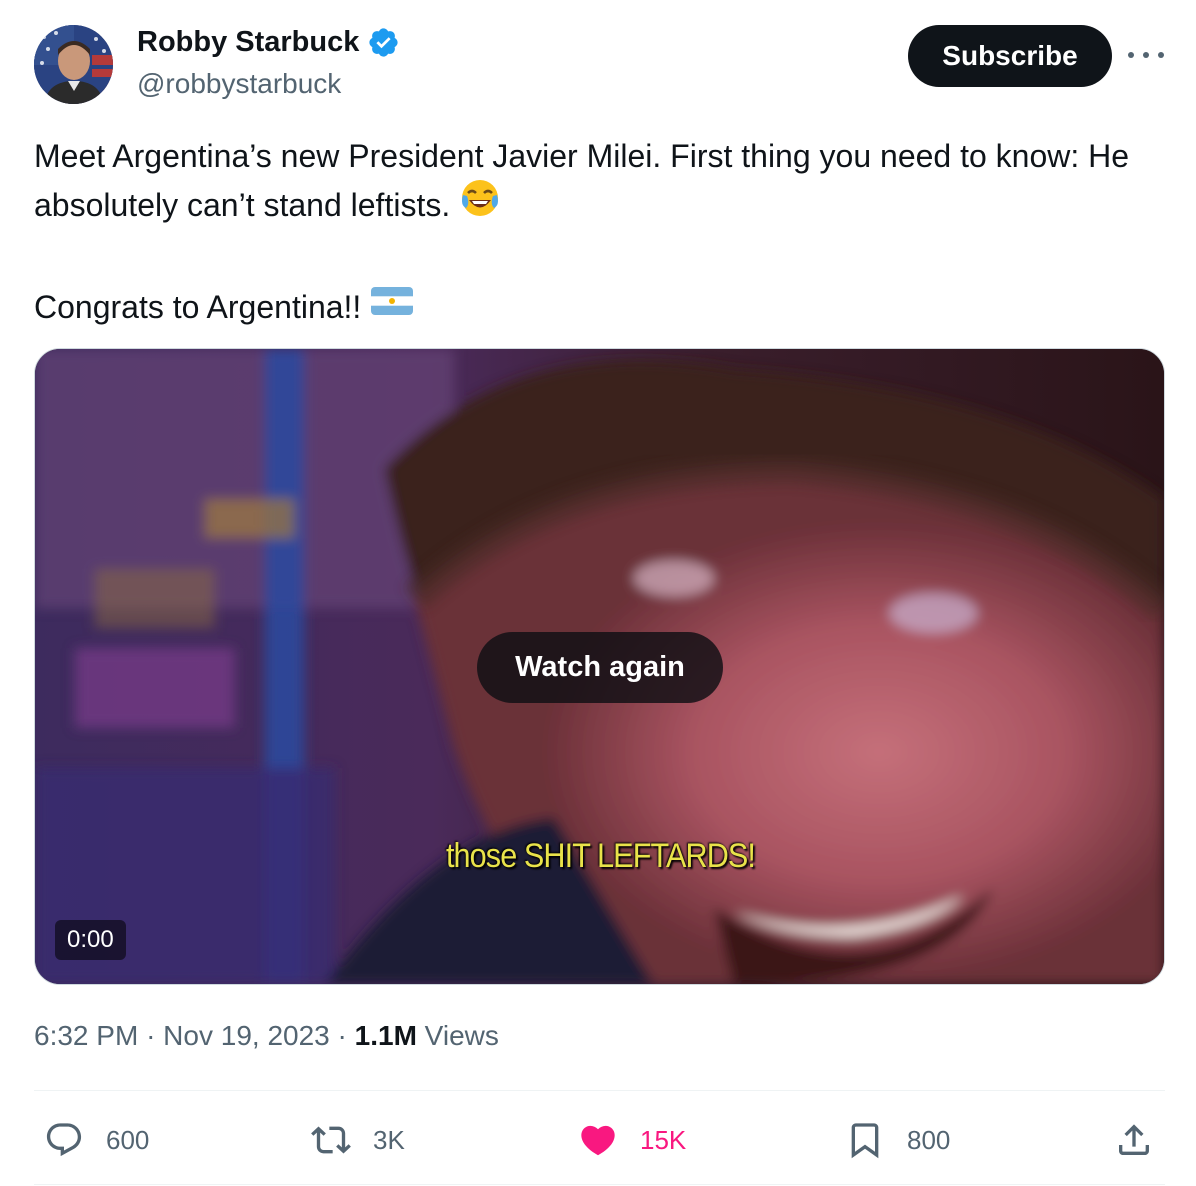  I want to click on tweet-meta: 6:32 PM · Nov 19, 2023 · 1.1M Views, so click(266, 1036).